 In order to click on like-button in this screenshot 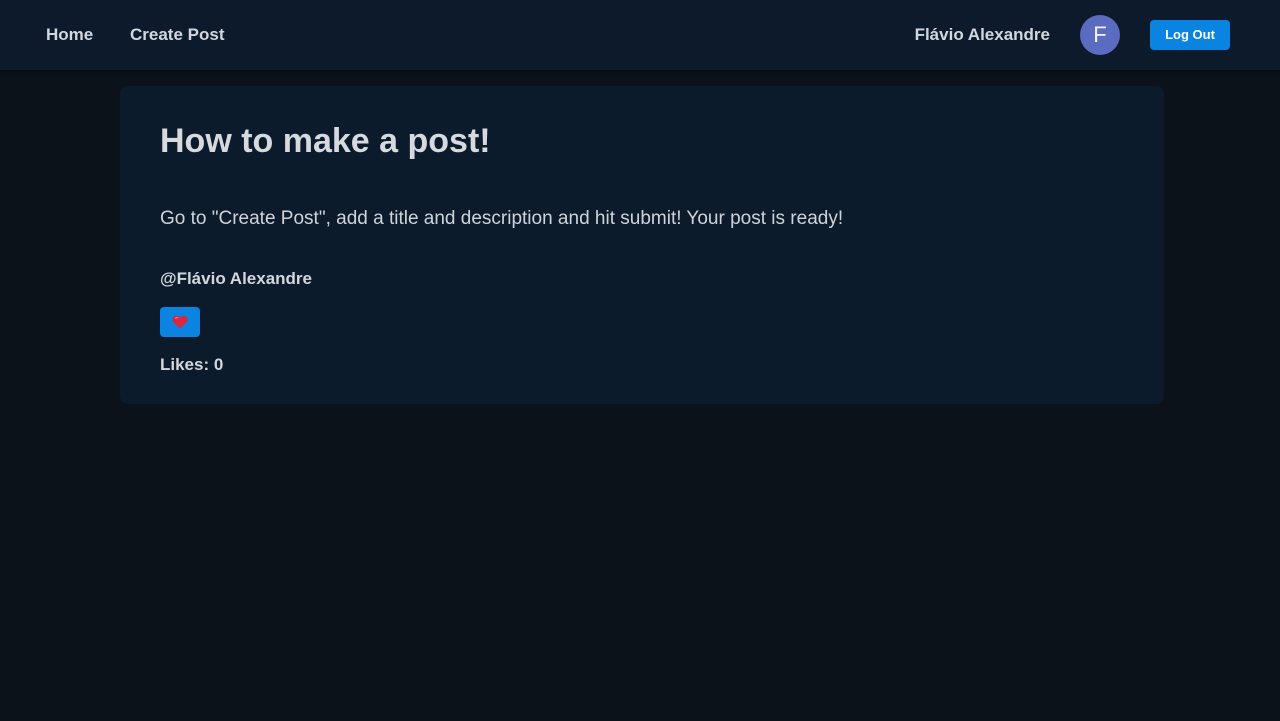, I will do `click(180, 322)`.